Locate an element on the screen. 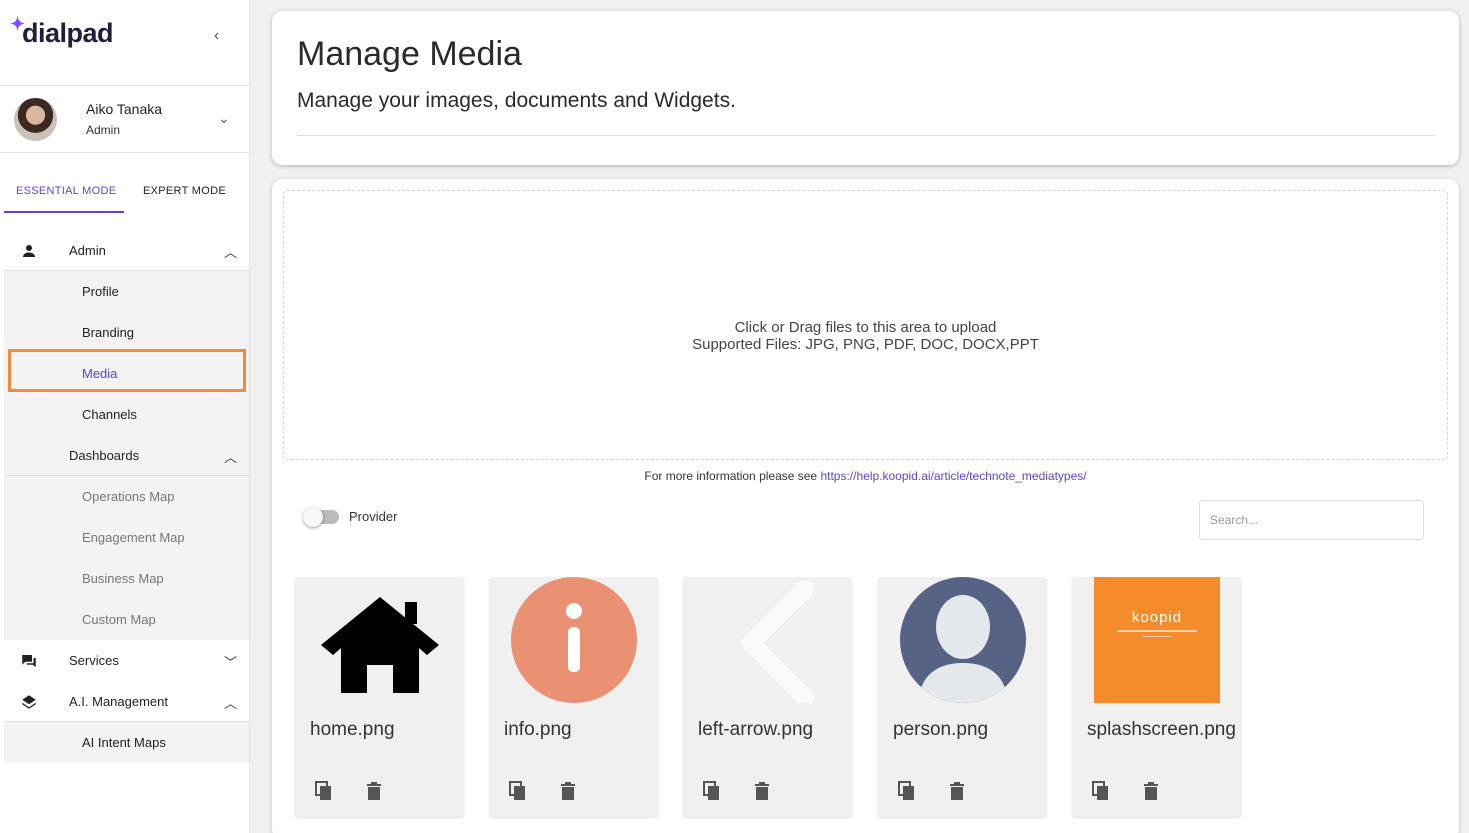 The image size is (1469, 833). mode-tabs: ESSENTIAL MODE EXPERT MODE is located at coordinates (124, 184).